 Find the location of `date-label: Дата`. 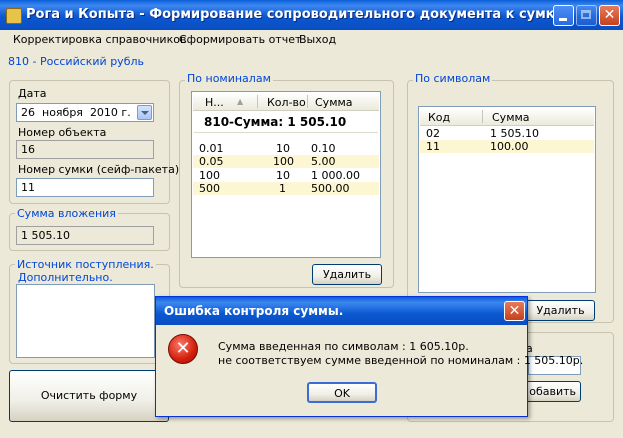

date-label: Дата is located at coordinates (32, 93).